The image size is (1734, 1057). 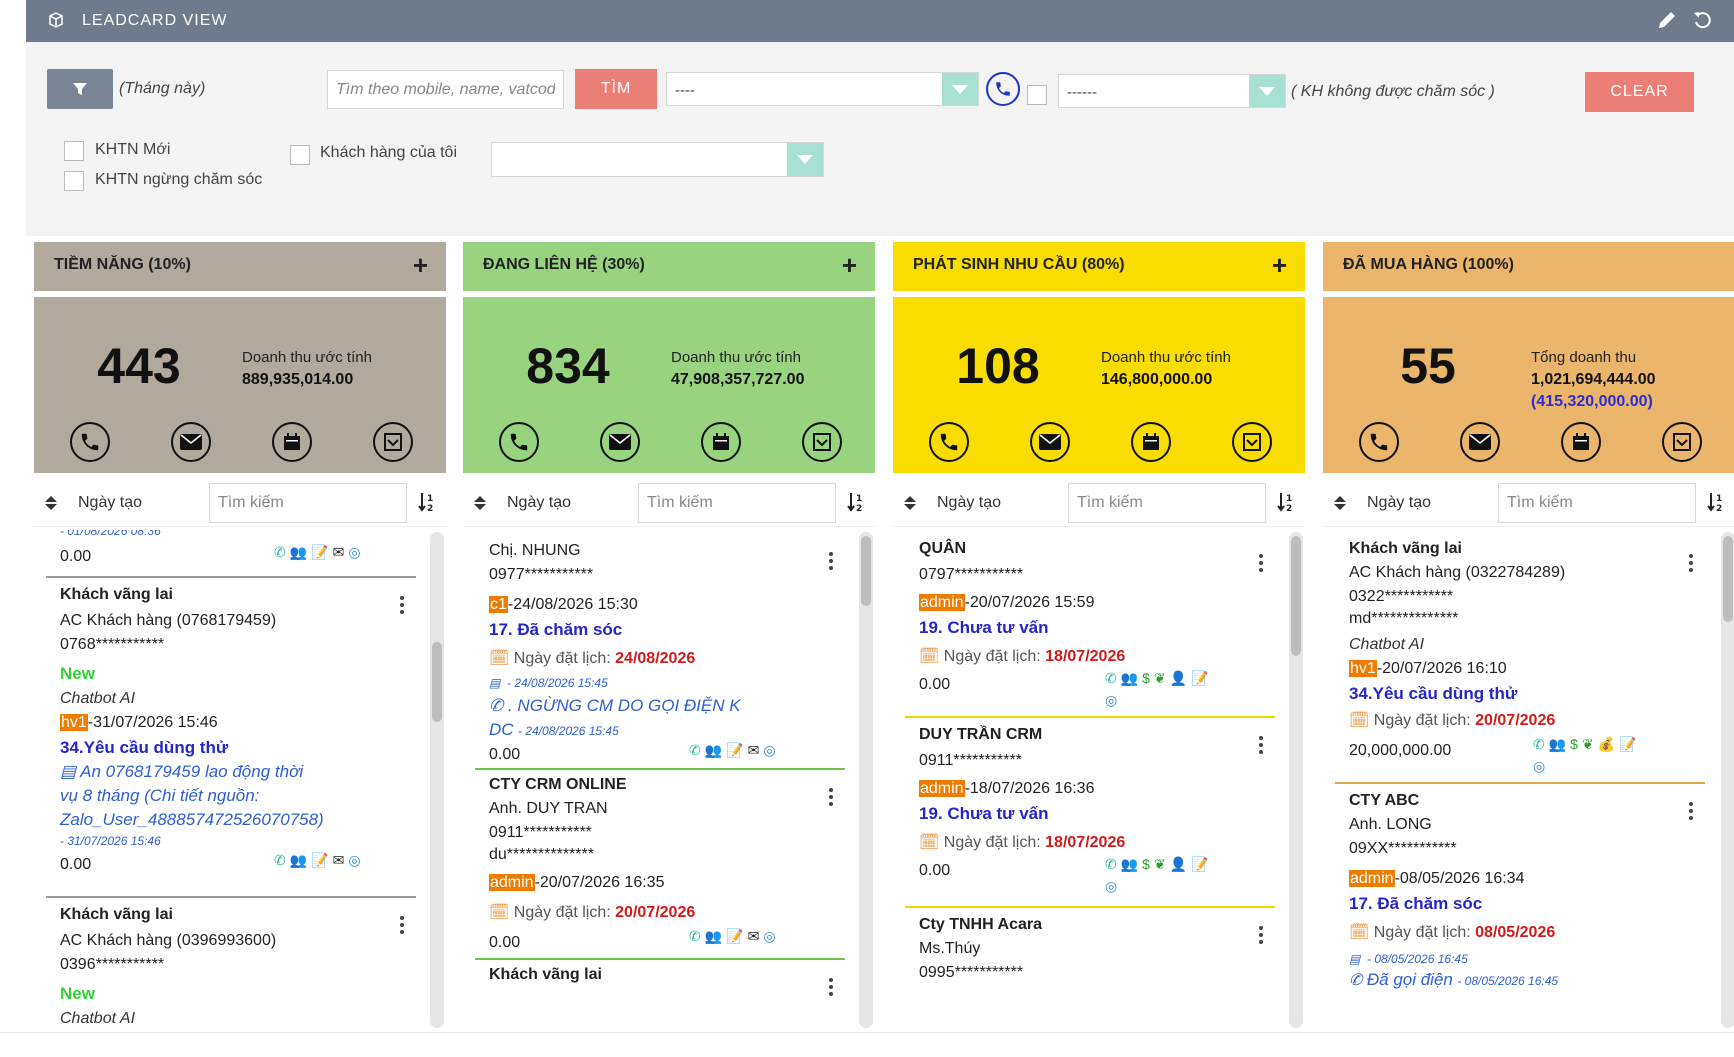 What do you see at coordinates (657, 159) in the screenshot?
I see `group-select` at bounding box center [657, 159].